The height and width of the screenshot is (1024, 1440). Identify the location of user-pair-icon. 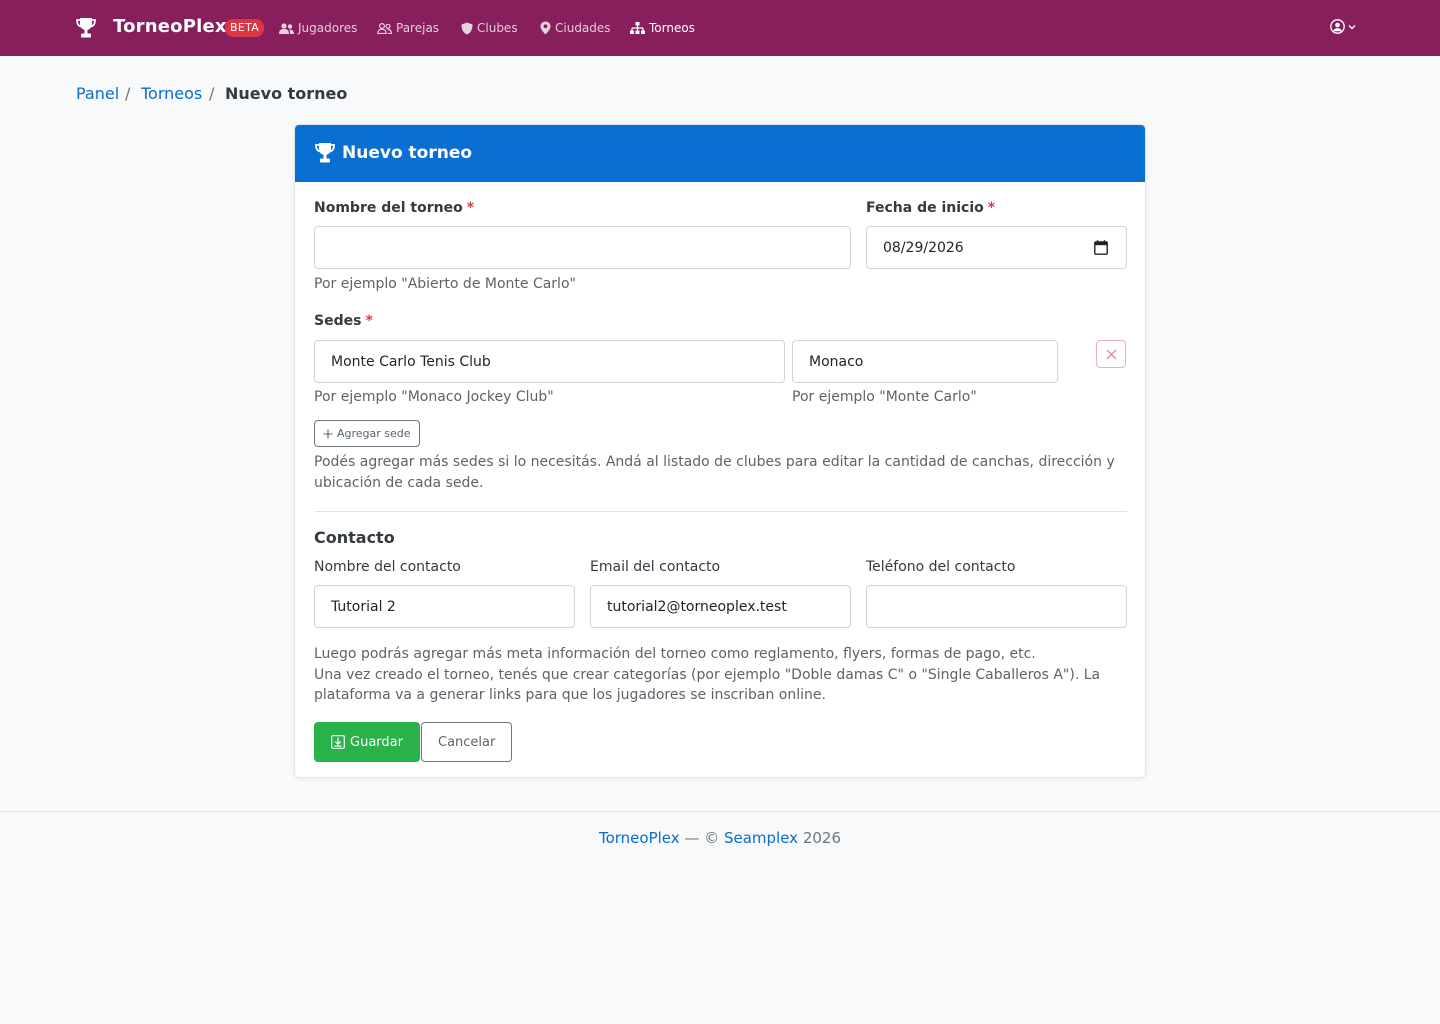
(384, 28).